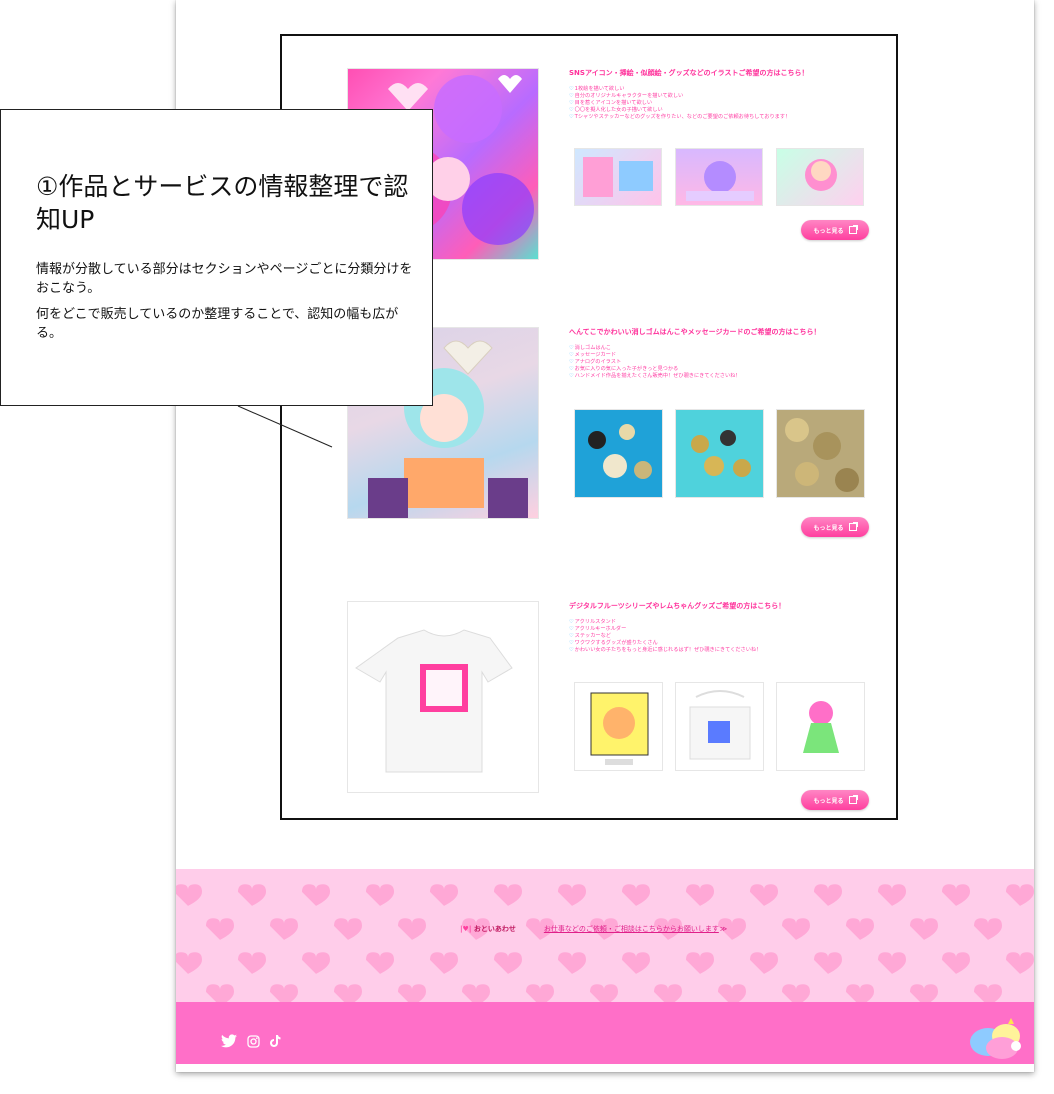  What do you see at coordinates (488, 929) in the screenshot?
I see `contact-label: |♥| おといあわせ` at bounding box center [488, 929].